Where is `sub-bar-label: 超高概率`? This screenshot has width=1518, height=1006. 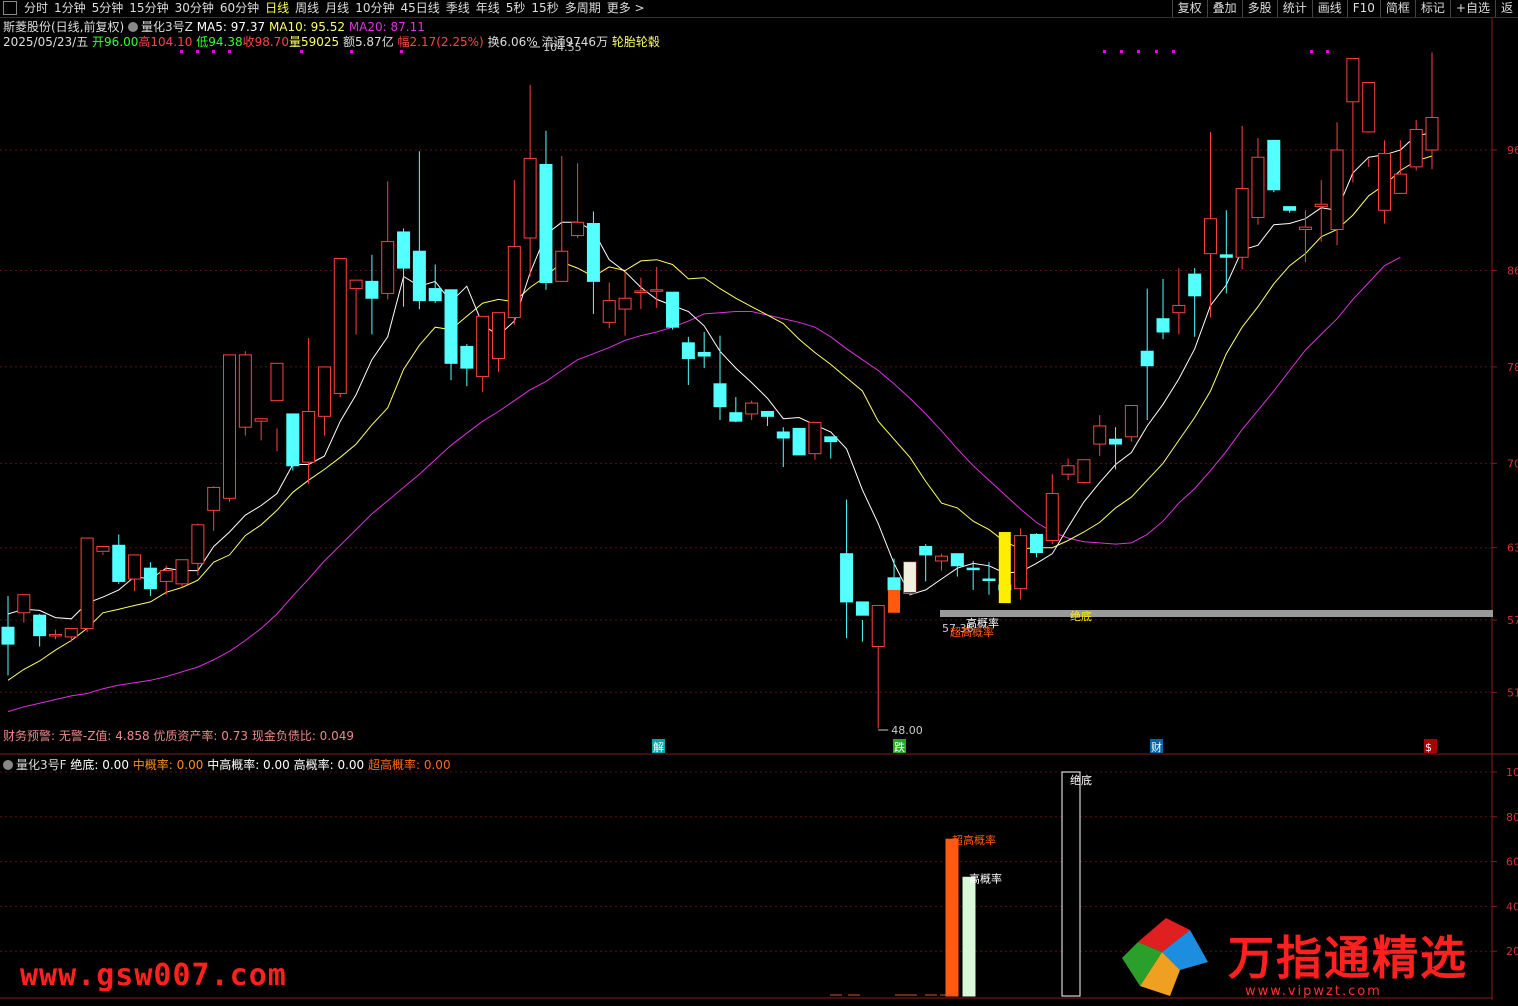 sub-bar-label: 超高概率 is located at coordinates (974, 840).